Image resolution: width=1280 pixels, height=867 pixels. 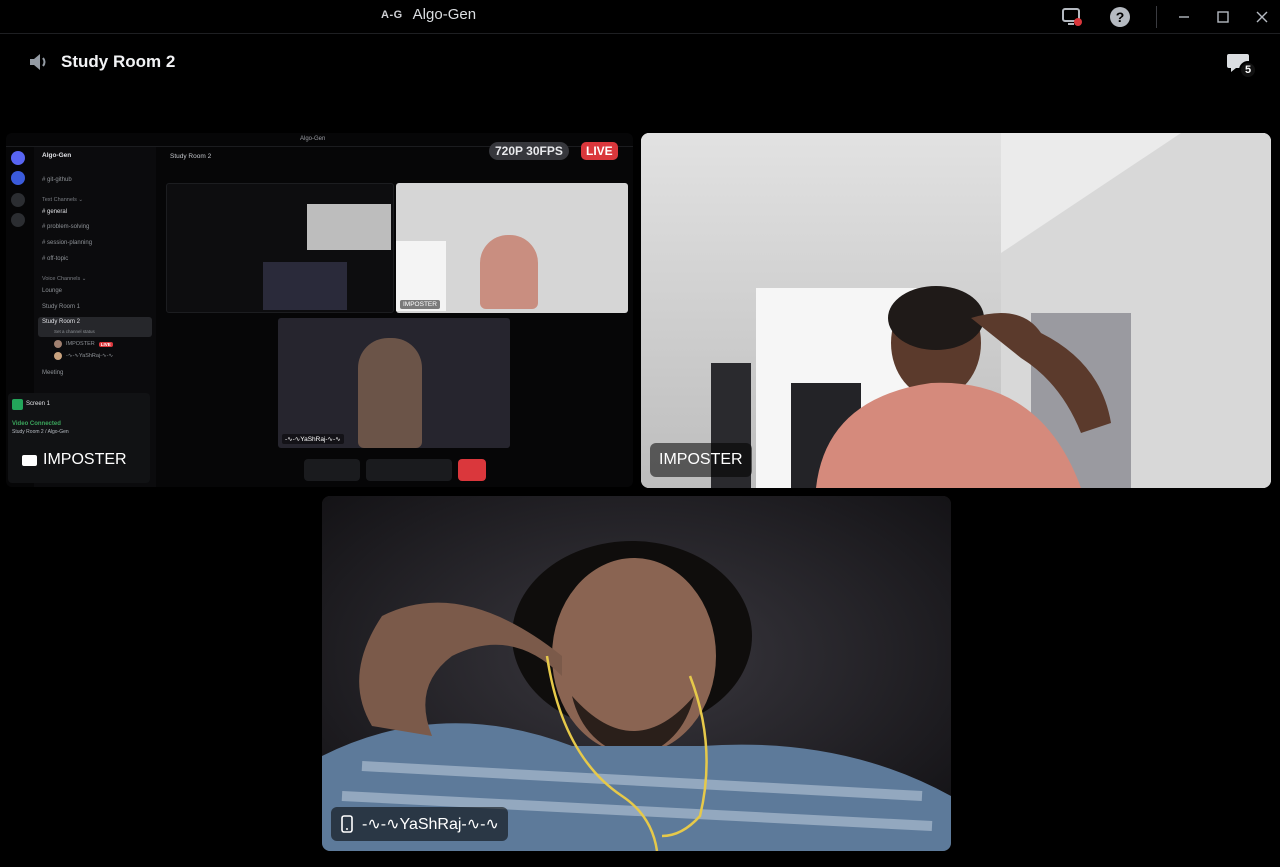 What do you see at coordinates (38, 62) in the screenshot?
I see `speaker-icon` at bounding box center [38, 62].